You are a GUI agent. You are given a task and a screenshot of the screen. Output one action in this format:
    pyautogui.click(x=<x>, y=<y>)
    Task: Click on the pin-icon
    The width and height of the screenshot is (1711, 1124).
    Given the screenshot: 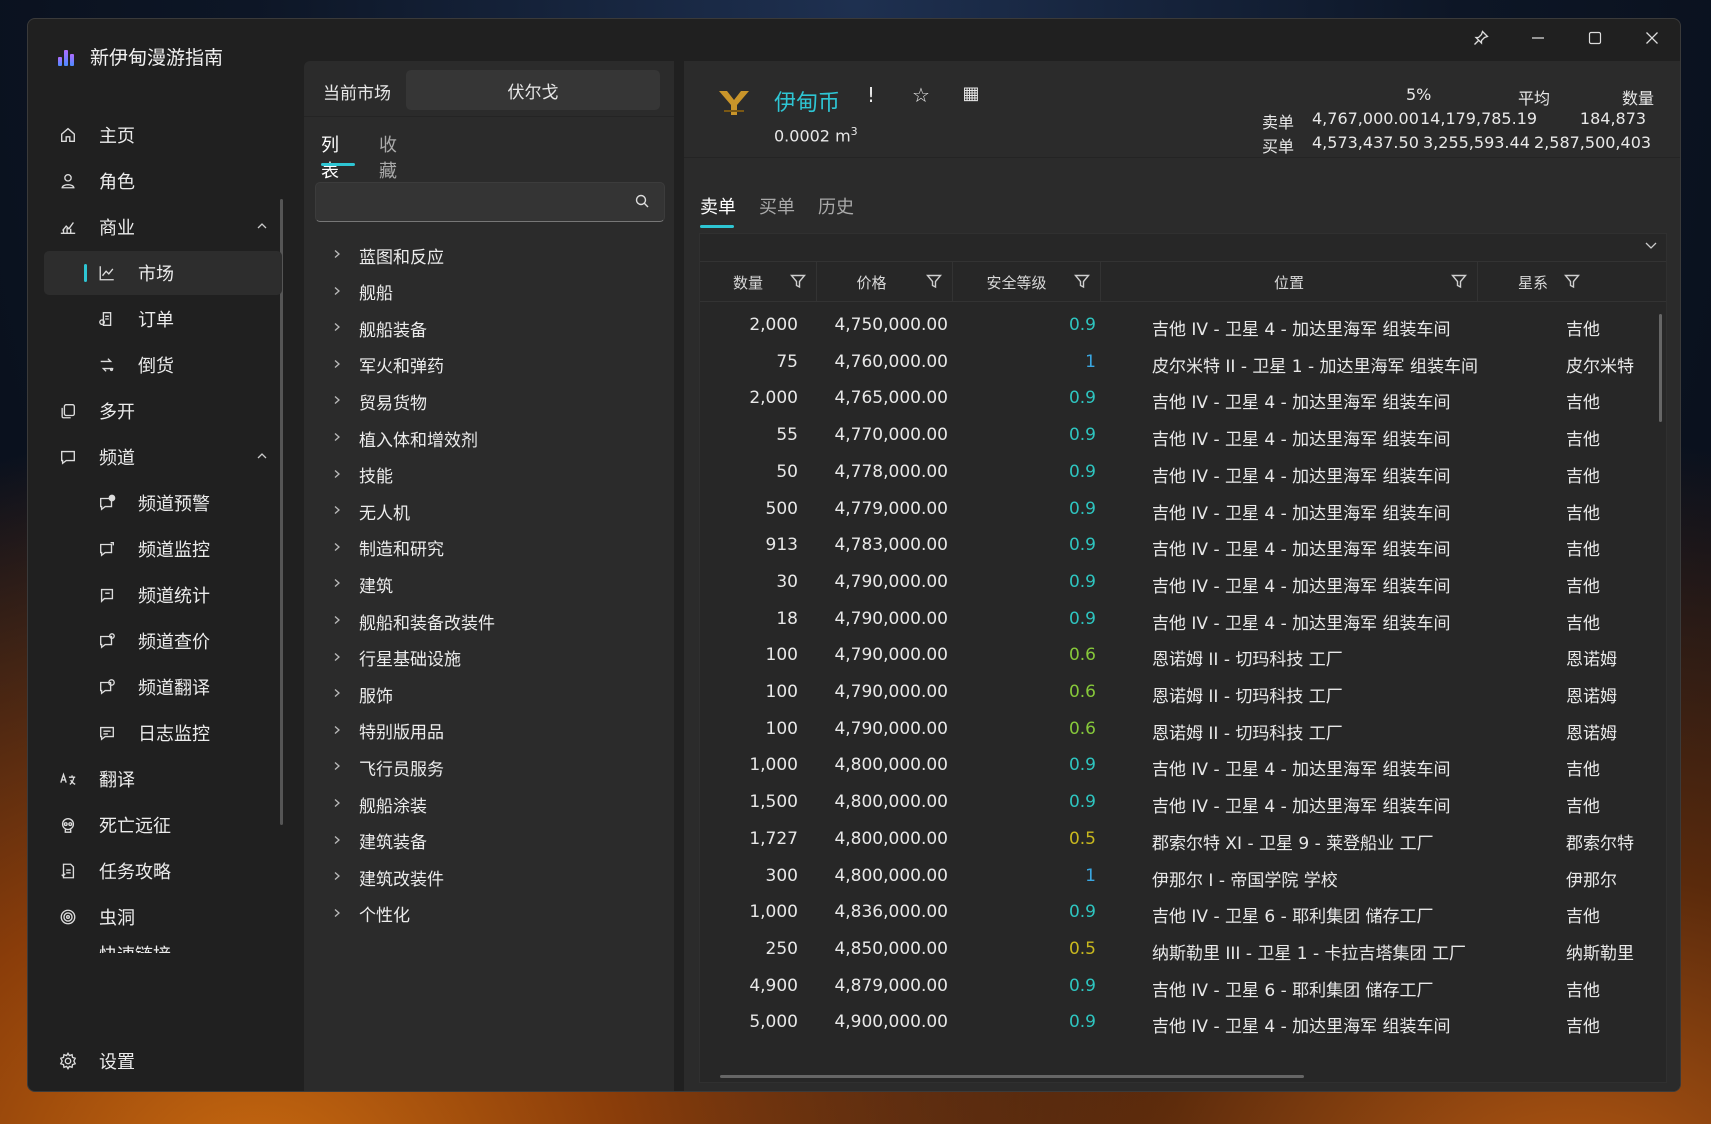 What is the action you would take?
    pyautogui.click(x=1480, y=38)
    